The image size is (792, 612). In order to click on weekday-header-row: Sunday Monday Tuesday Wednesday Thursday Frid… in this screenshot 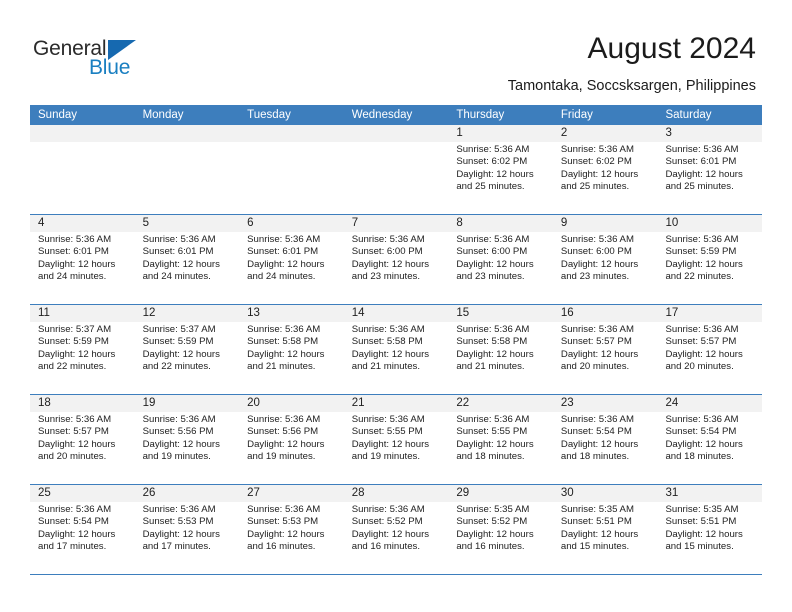, I will do `click(396, 115)`.